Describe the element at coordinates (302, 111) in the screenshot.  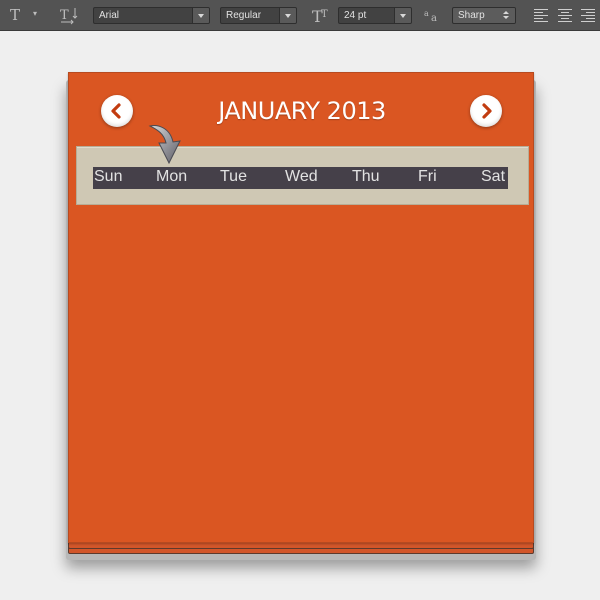
I see `month-title: JANUARY 2013` at that location.